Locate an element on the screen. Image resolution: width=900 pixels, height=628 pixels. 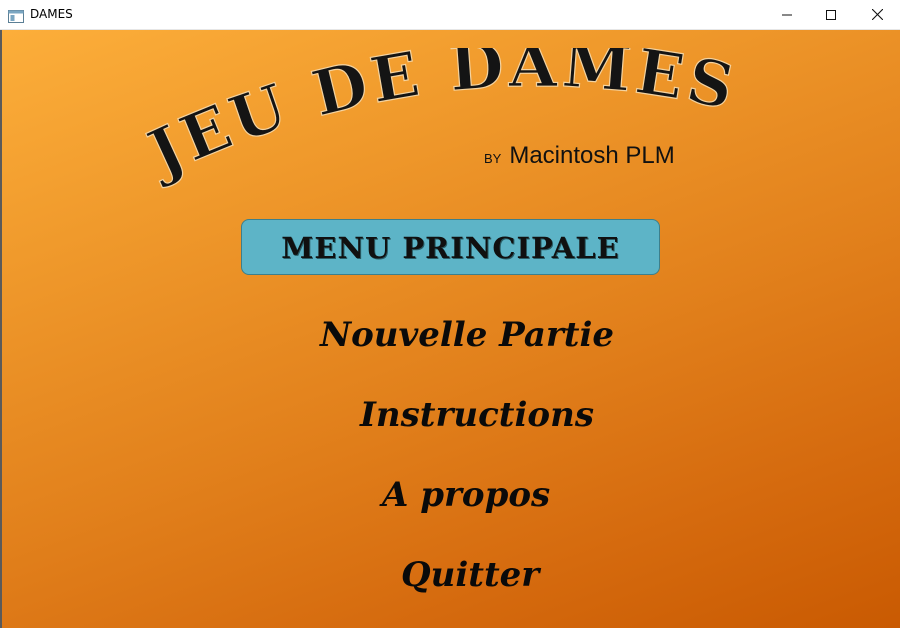
maximize-button is located at coordinates (831, 14).